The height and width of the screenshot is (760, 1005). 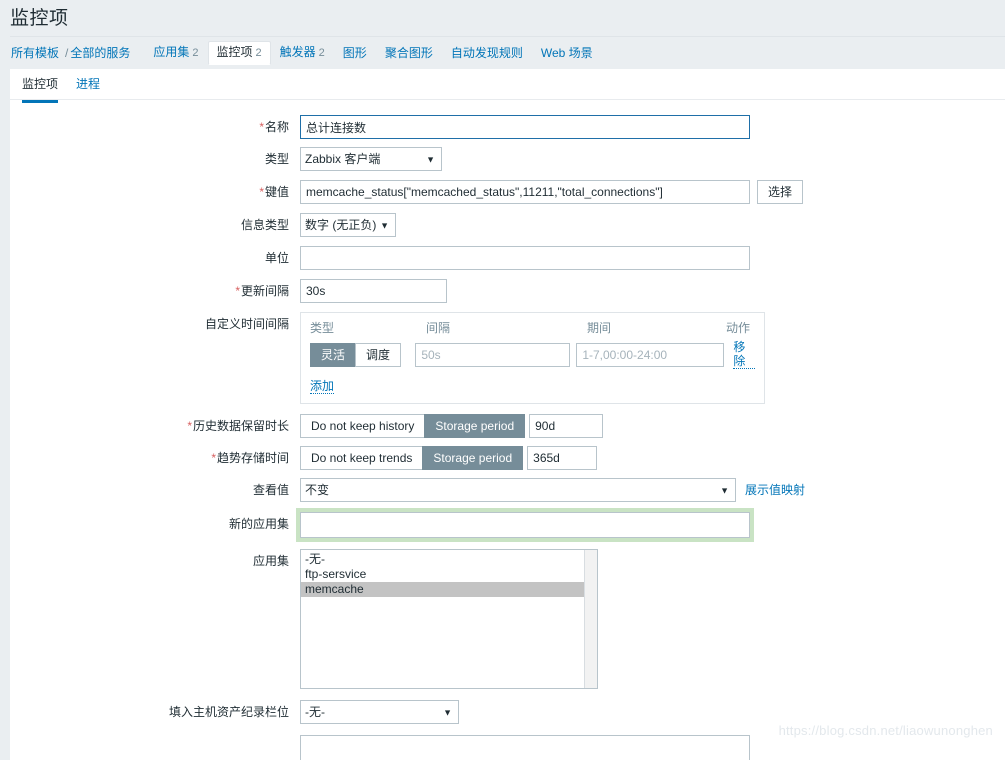 I want to click on custom-intervals-box: 类型 间隔 期间 动作 灵活 调度 移除, so click(x=532, y=358).